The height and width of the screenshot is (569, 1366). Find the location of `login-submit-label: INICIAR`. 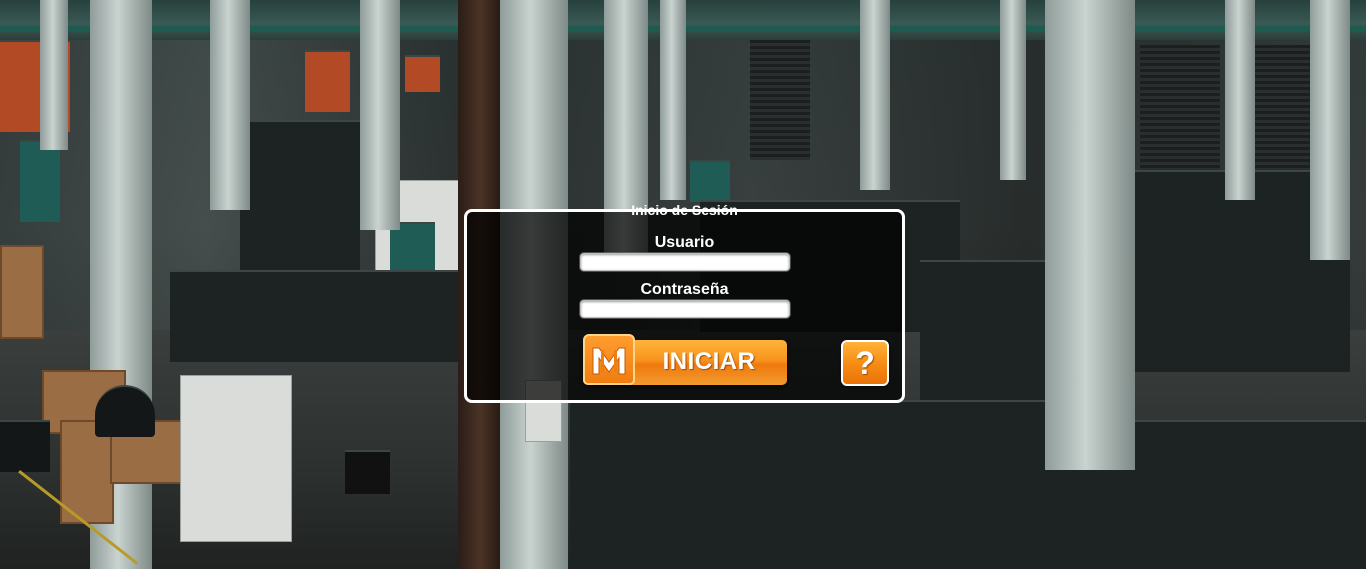

login-submit-label: INICIAR is located at coordinates (709, 361).